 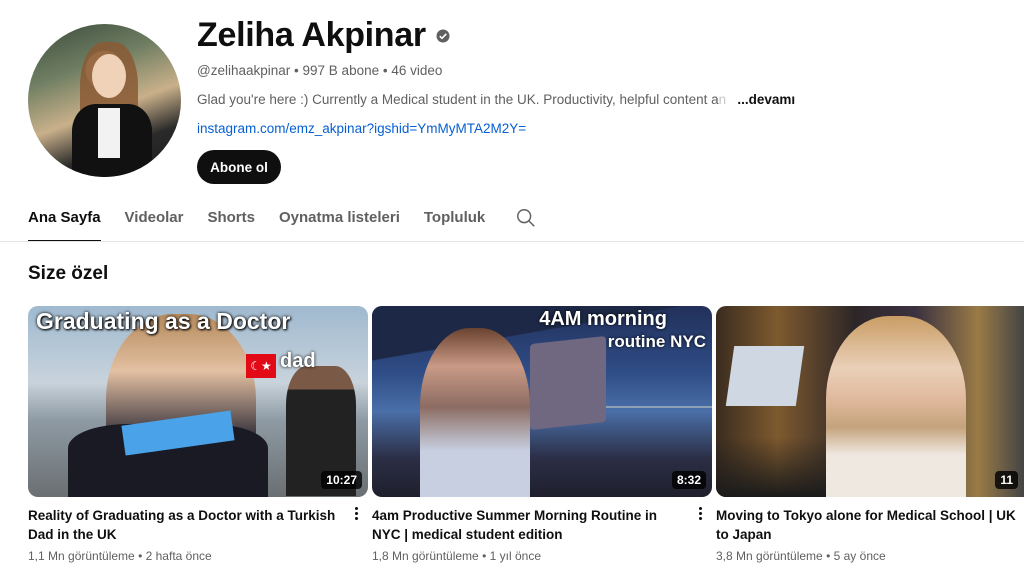 What do you see at coordinates (64, 221) in the screenshot?
I see `tab-home: Ana Sayfa` at bounding box center [64, 221].